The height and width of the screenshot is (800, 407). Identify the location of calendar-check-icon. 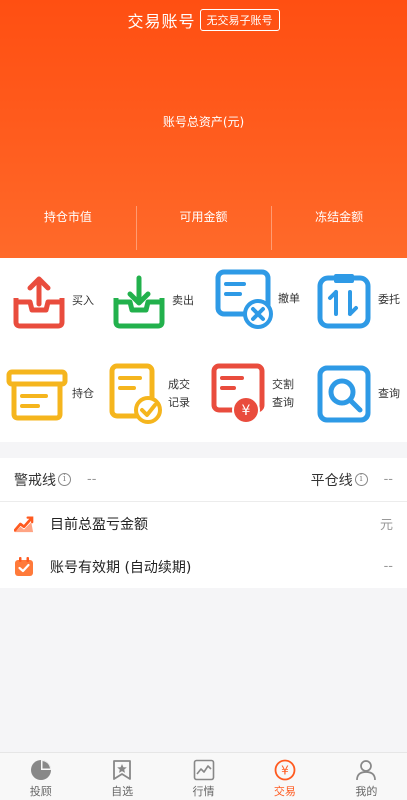
(24, 566).